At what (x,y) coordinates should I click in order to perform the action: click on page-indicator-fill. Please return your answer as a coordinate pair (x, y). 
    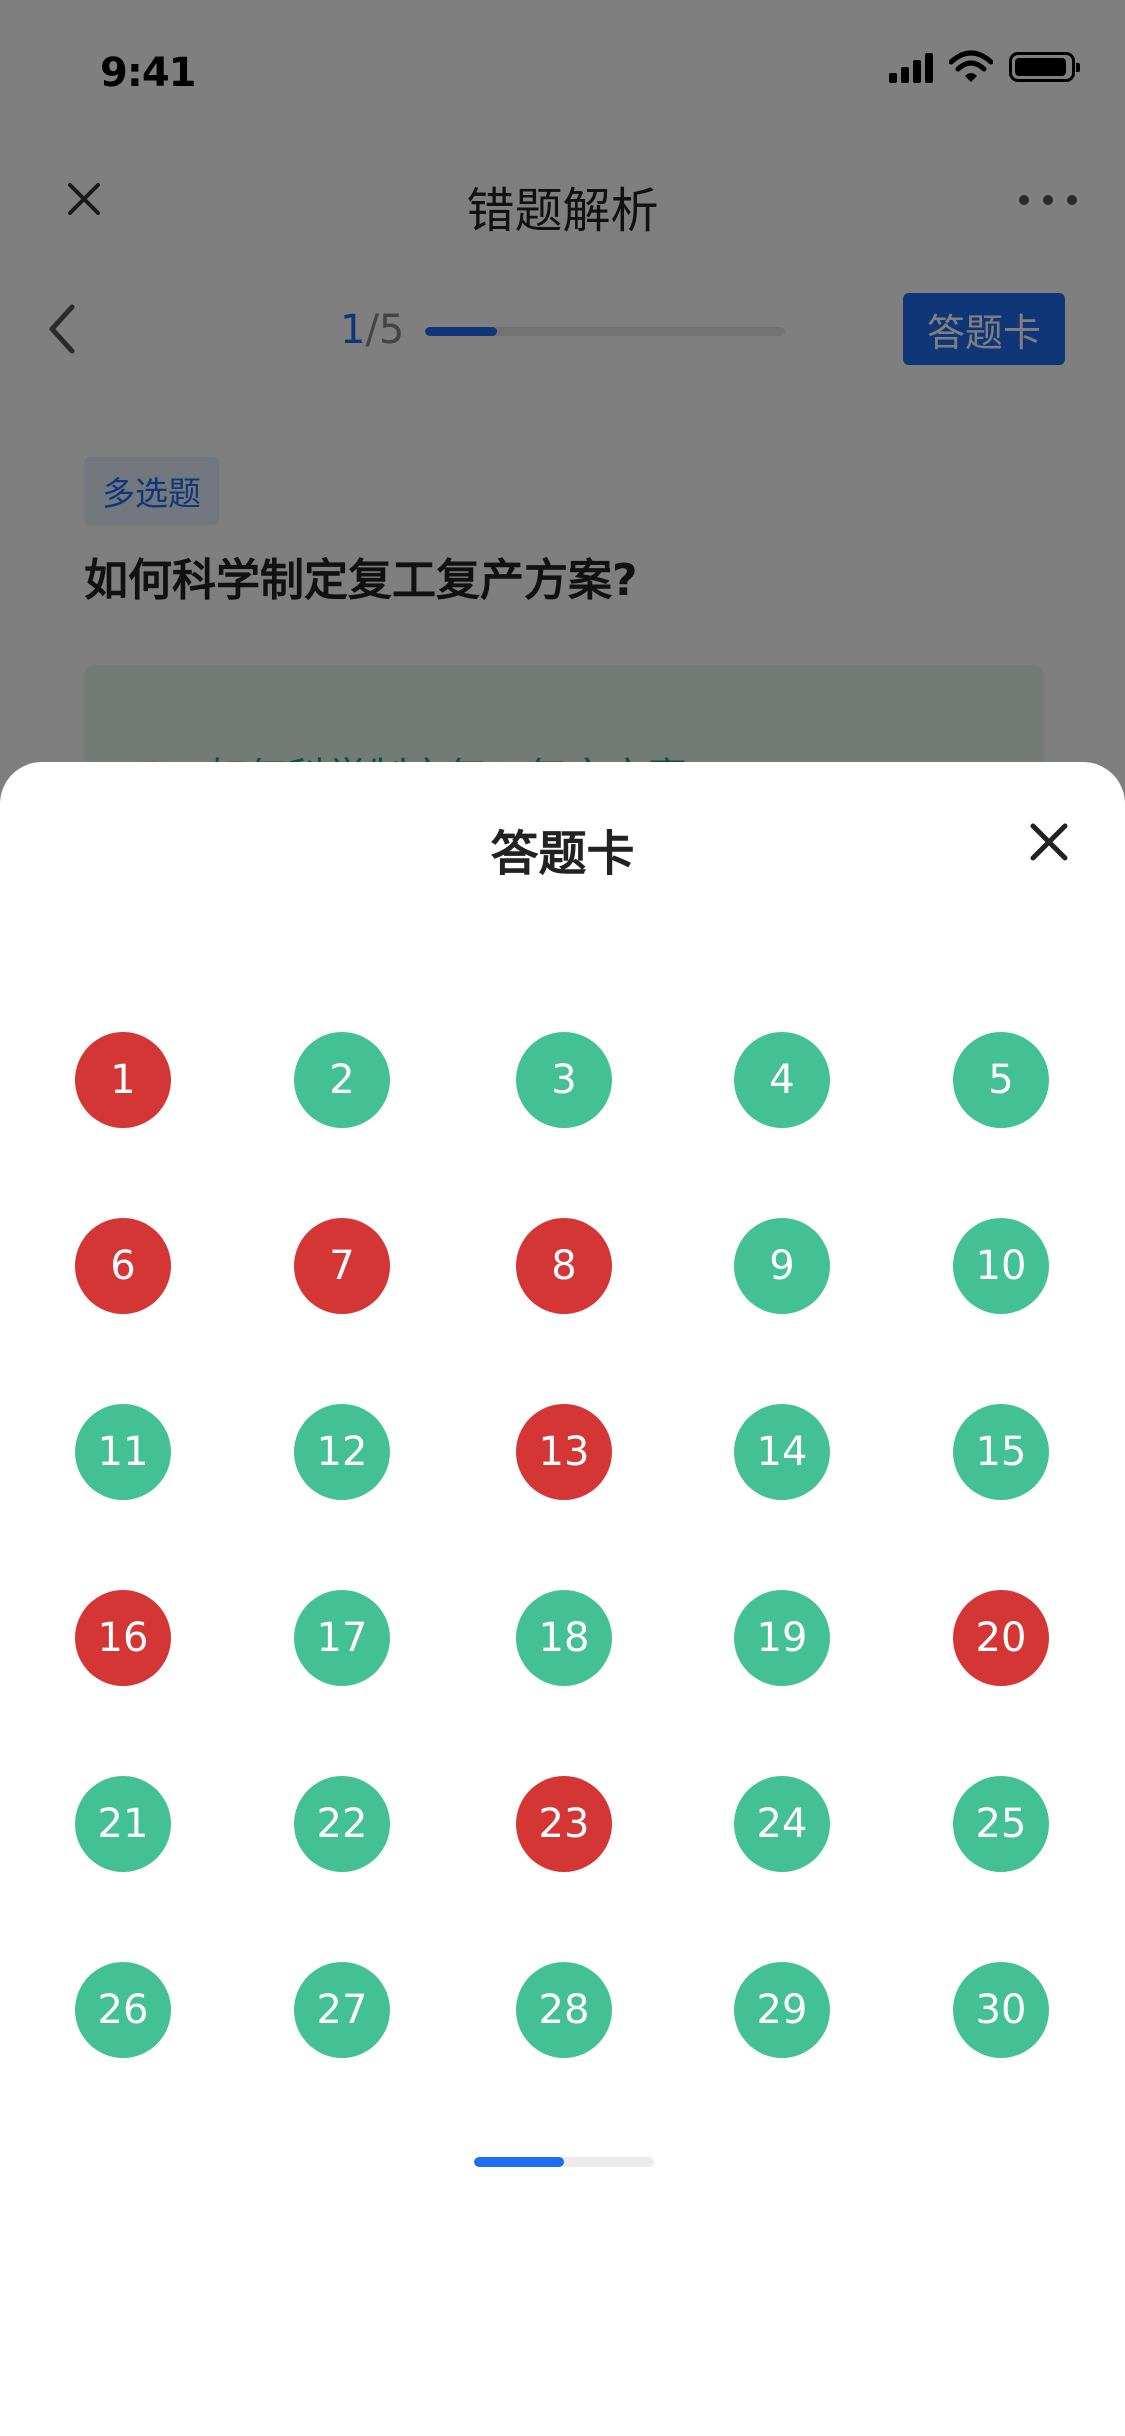
    Looking at the image, I should click on (519, 2162).